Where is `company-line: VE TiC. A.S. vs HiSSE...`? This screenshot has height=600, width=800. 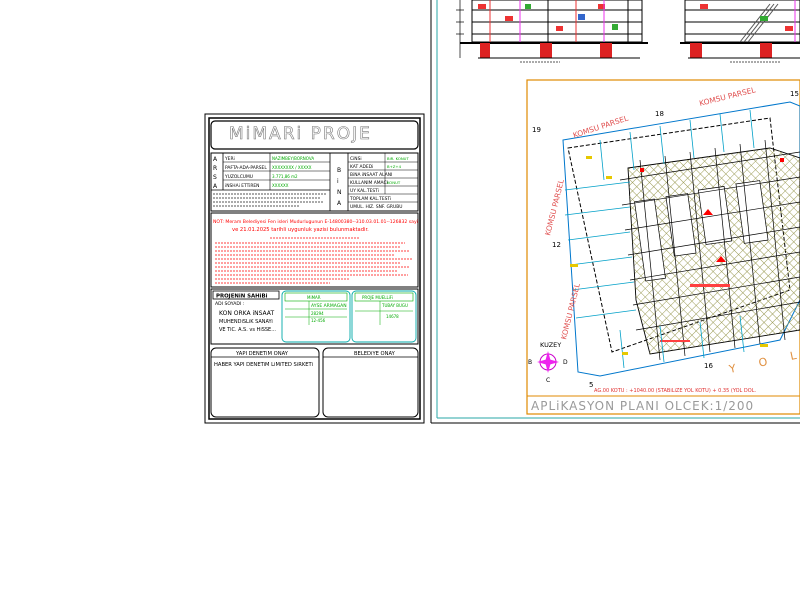 company-line: VE TiC. A.S. vs HiSSE... is located at coordinates (247, 330).